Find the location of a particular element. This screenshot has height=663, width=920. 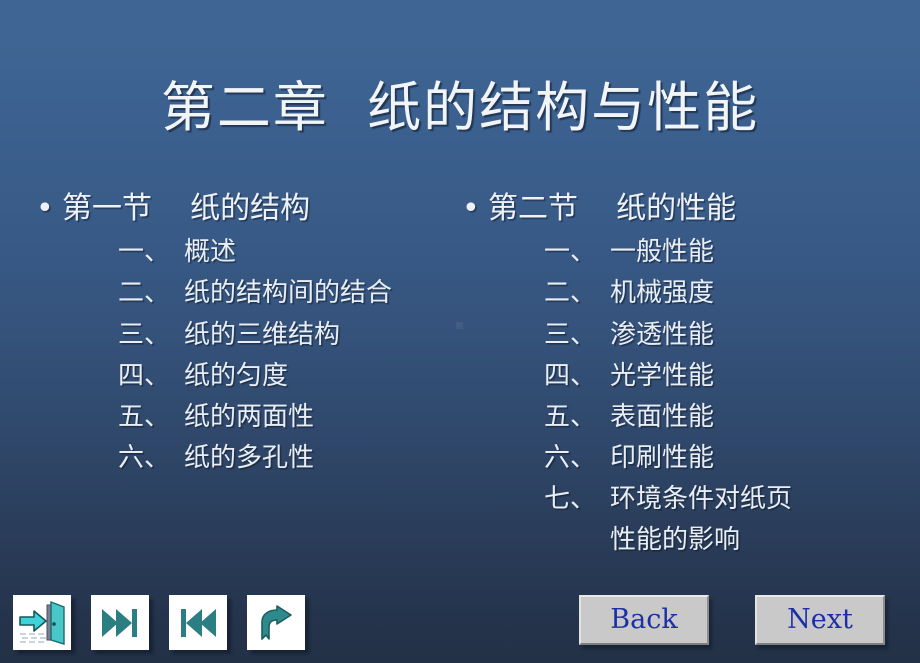

list-item: 五、 表面性能 is located at coordinates (682, 417).